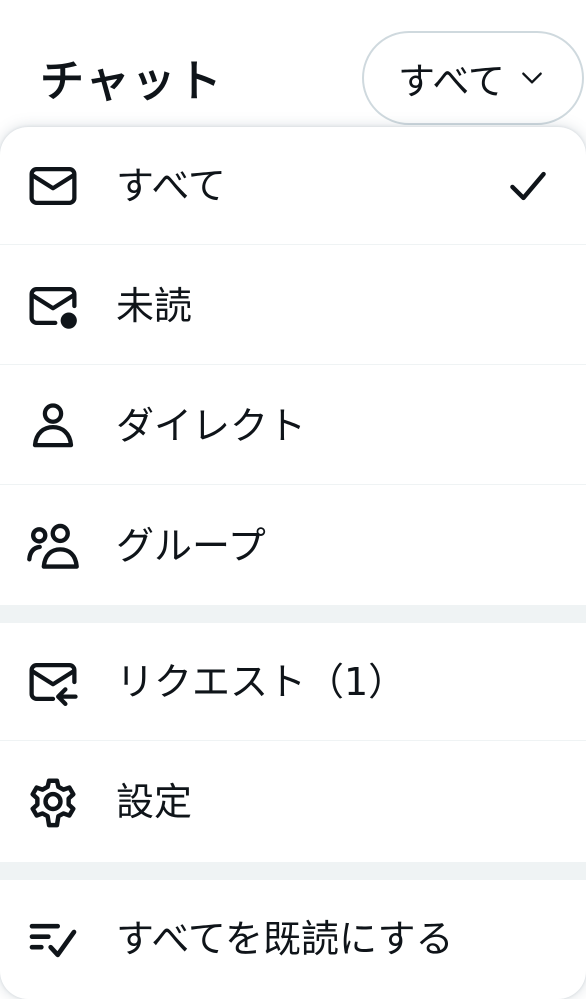 The width and height of the screenshot is (586, 999). Describe the element at coordinates (532, 78) in the screenshot. I see `chevron-down-icon` at that location.